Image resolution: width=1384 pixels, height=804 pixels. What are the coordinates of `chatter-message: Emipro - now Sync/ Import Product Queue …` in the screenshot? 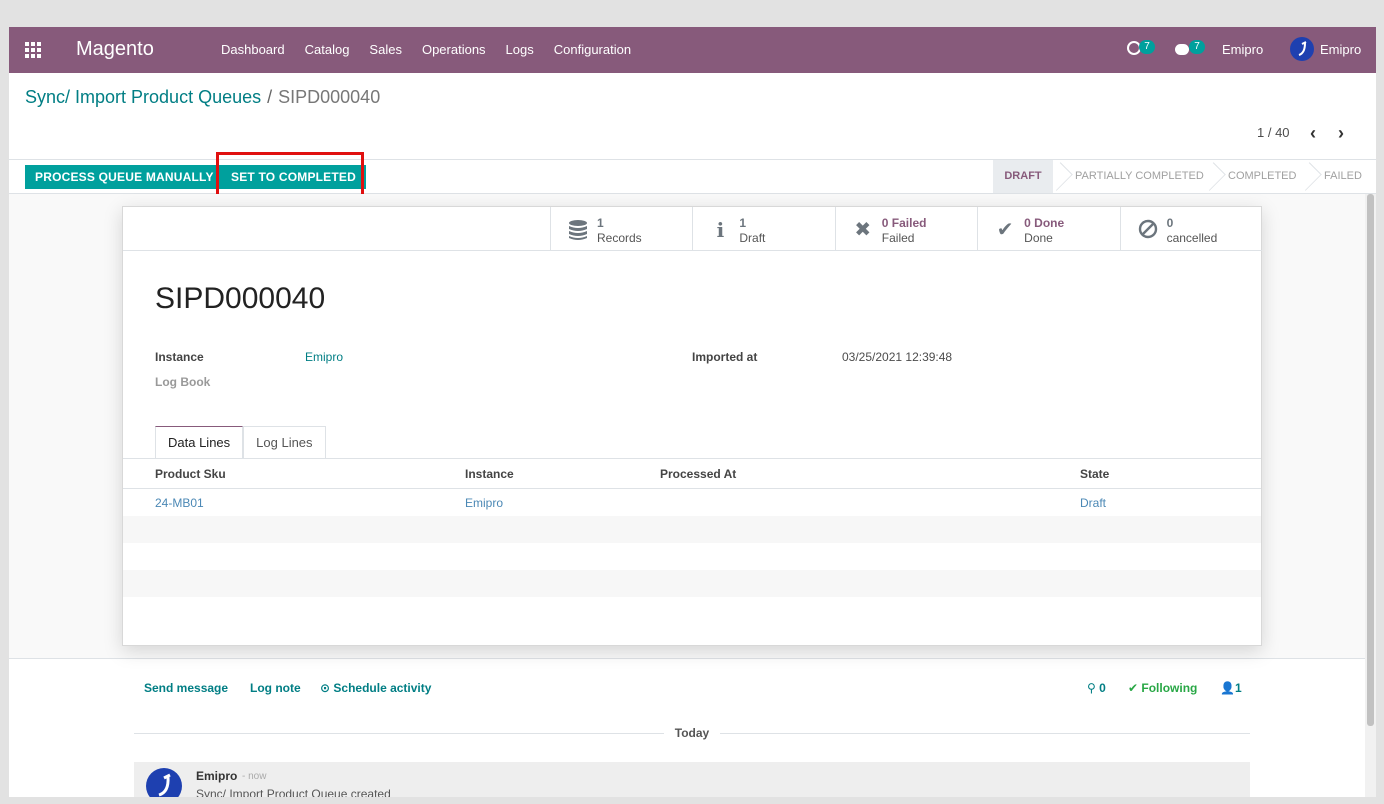 It's located at (692, 779).